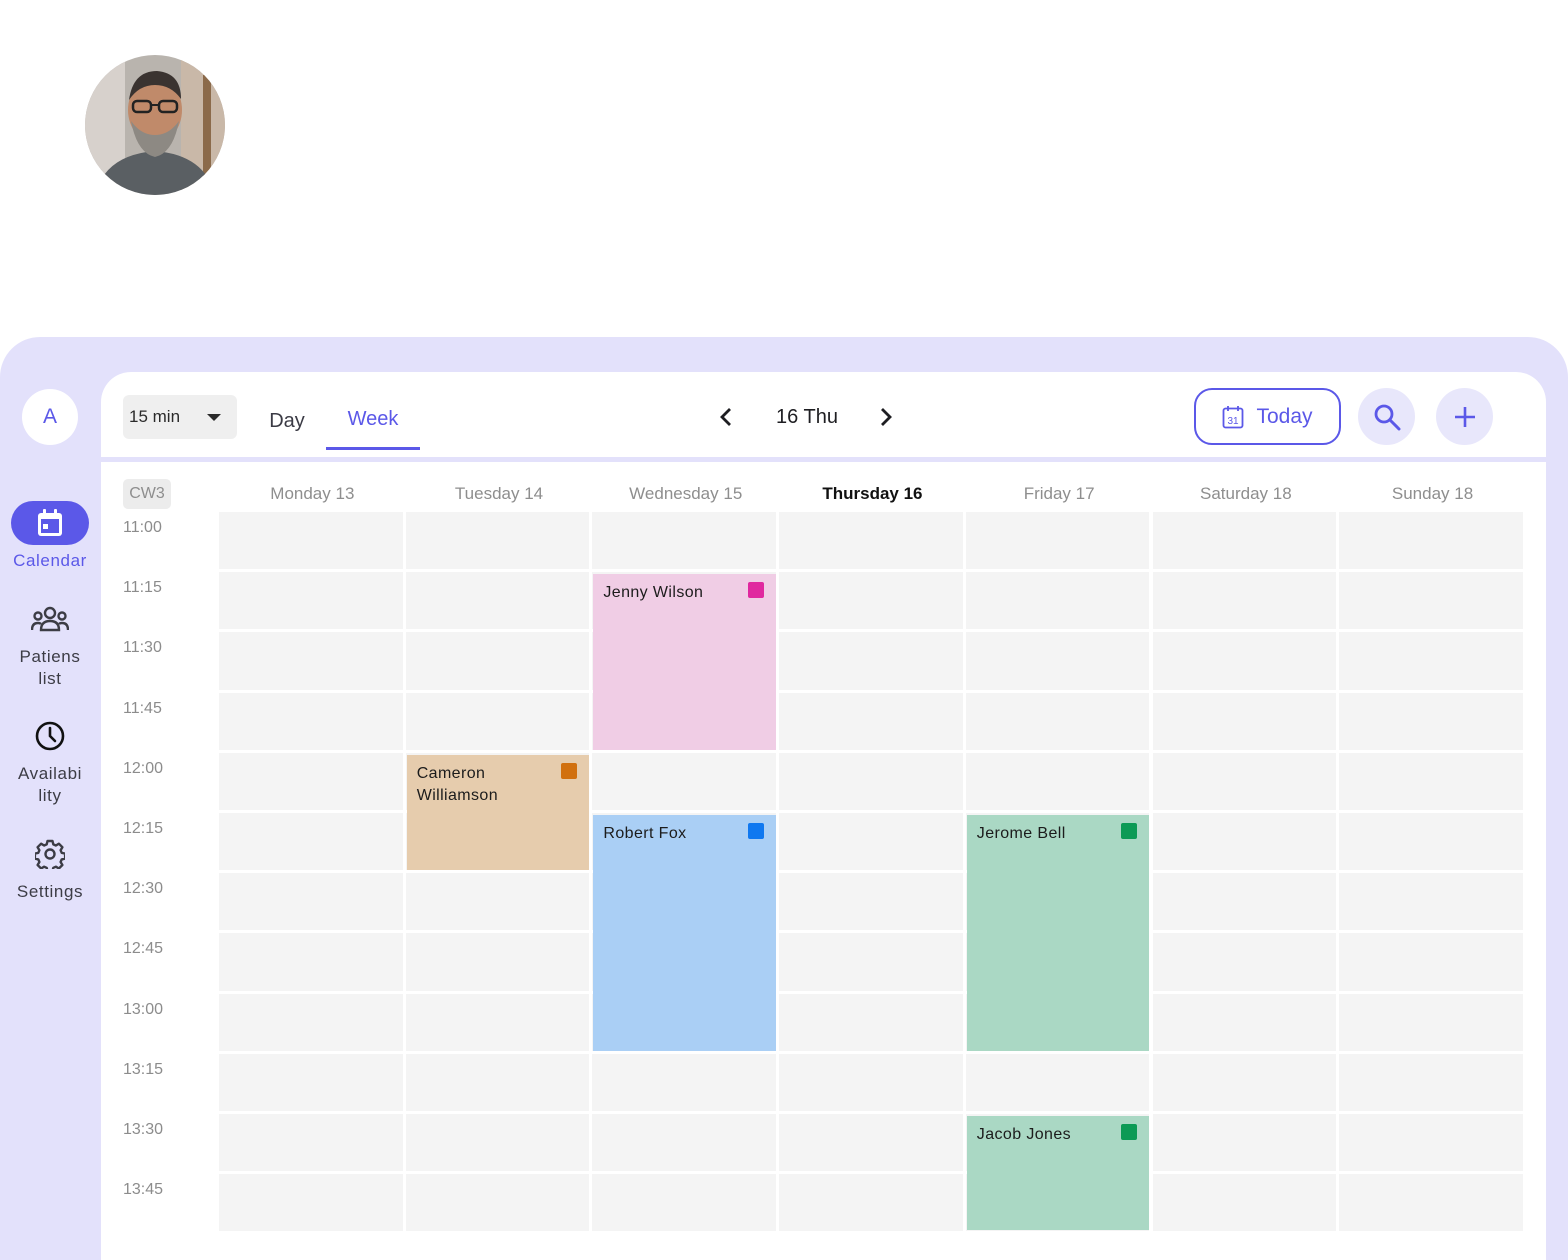 Image resolution: width=1568 pixels, height=1260 pixels. I want to click on interval-value: 15 min, so click(155, 416).